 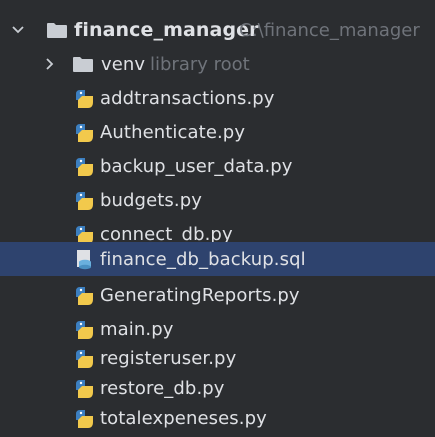 I want to click on file-name: registeruser.py, so click(x=168, y=358).